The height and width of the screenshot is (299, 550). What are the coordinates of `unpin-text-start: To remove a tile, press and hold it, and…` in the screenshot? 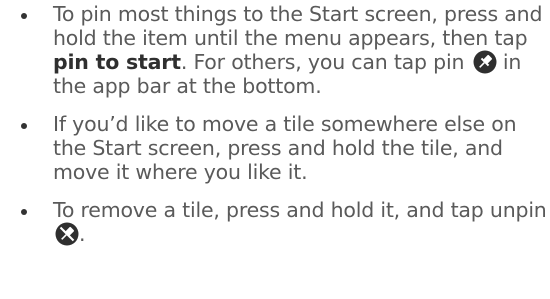 It's located at (300, 210).